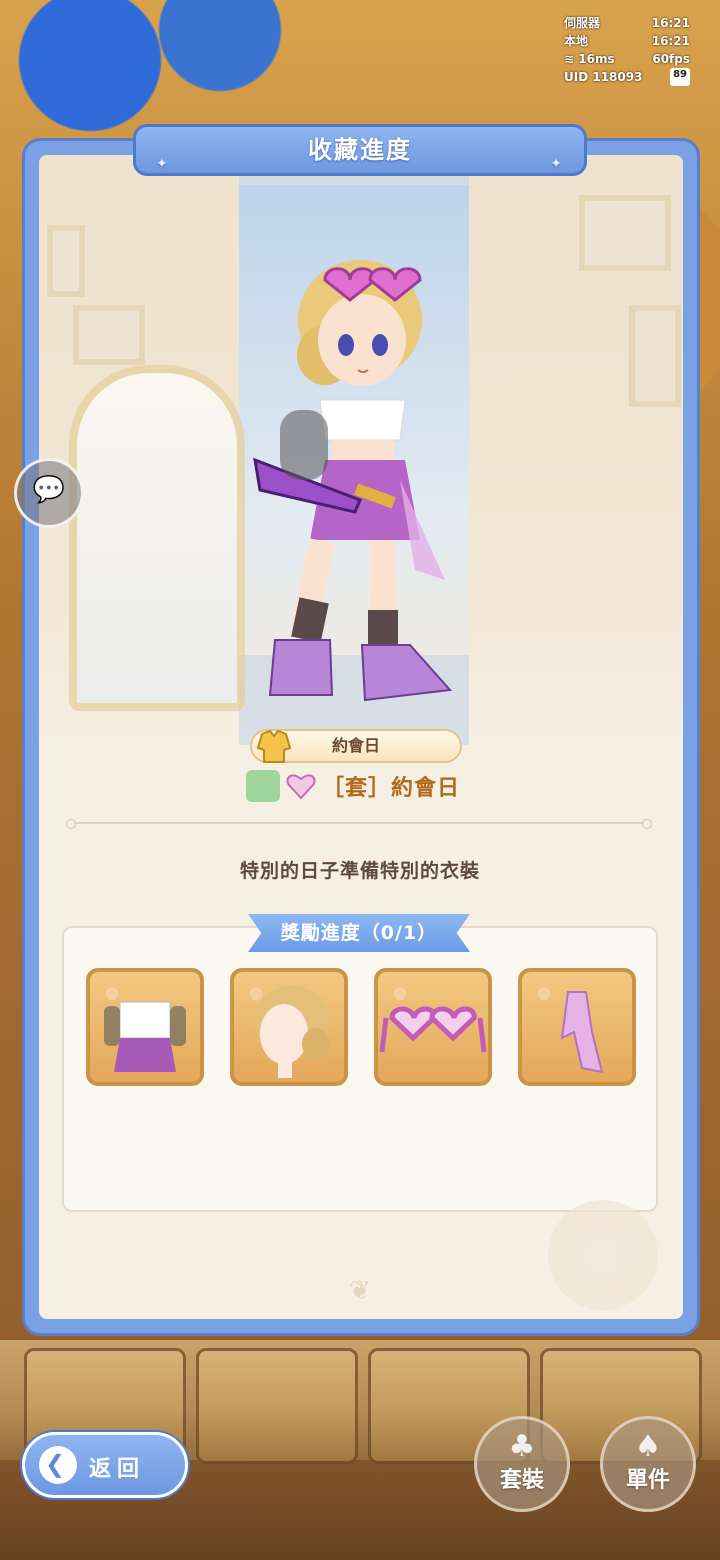 Image resolution: width=720 pixels, height=1560 pixels. What do you see at coordinates (360, 1291) in the screenshot?
I see `ornament-icon: ❦` at bounding box center [360, 1291].